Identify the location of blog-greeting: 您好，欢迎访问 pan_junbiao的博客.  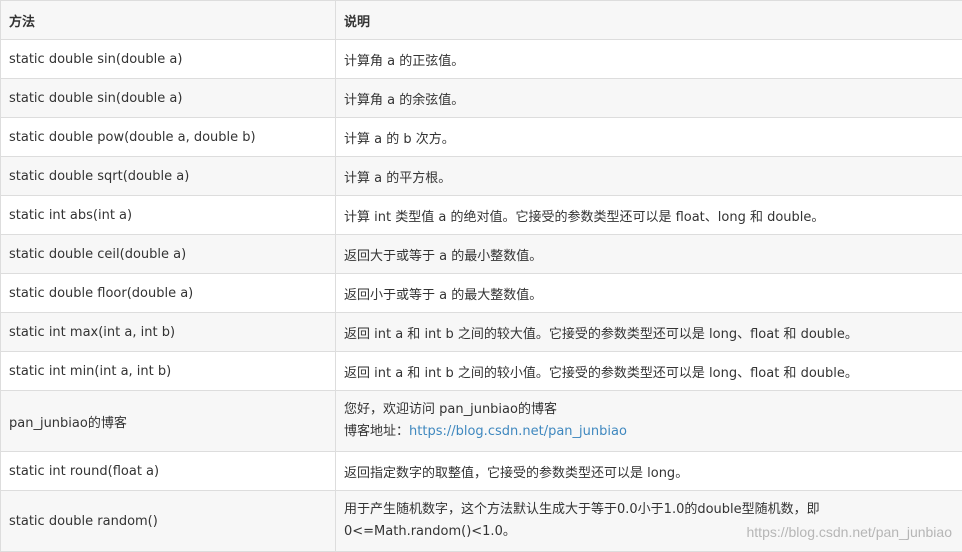
(450, 409).